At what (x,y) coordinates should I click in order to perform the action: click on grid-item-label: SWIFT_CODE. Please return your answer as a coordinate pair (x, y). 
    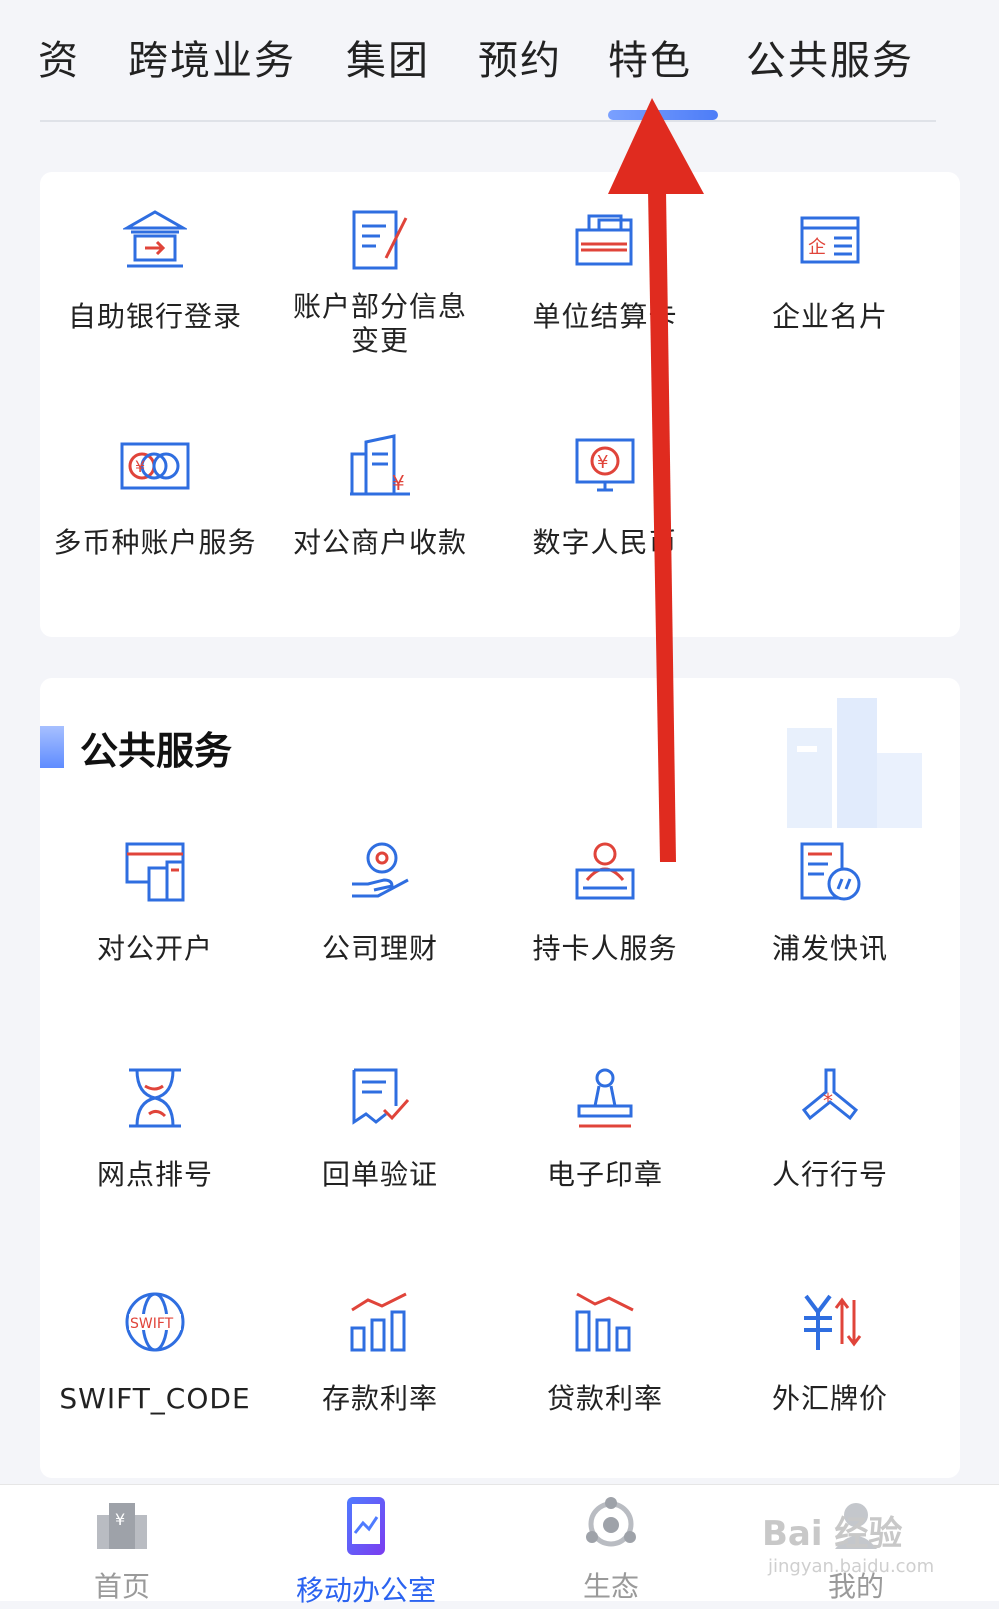
    Looking at the image, I should click on (155, 1398).